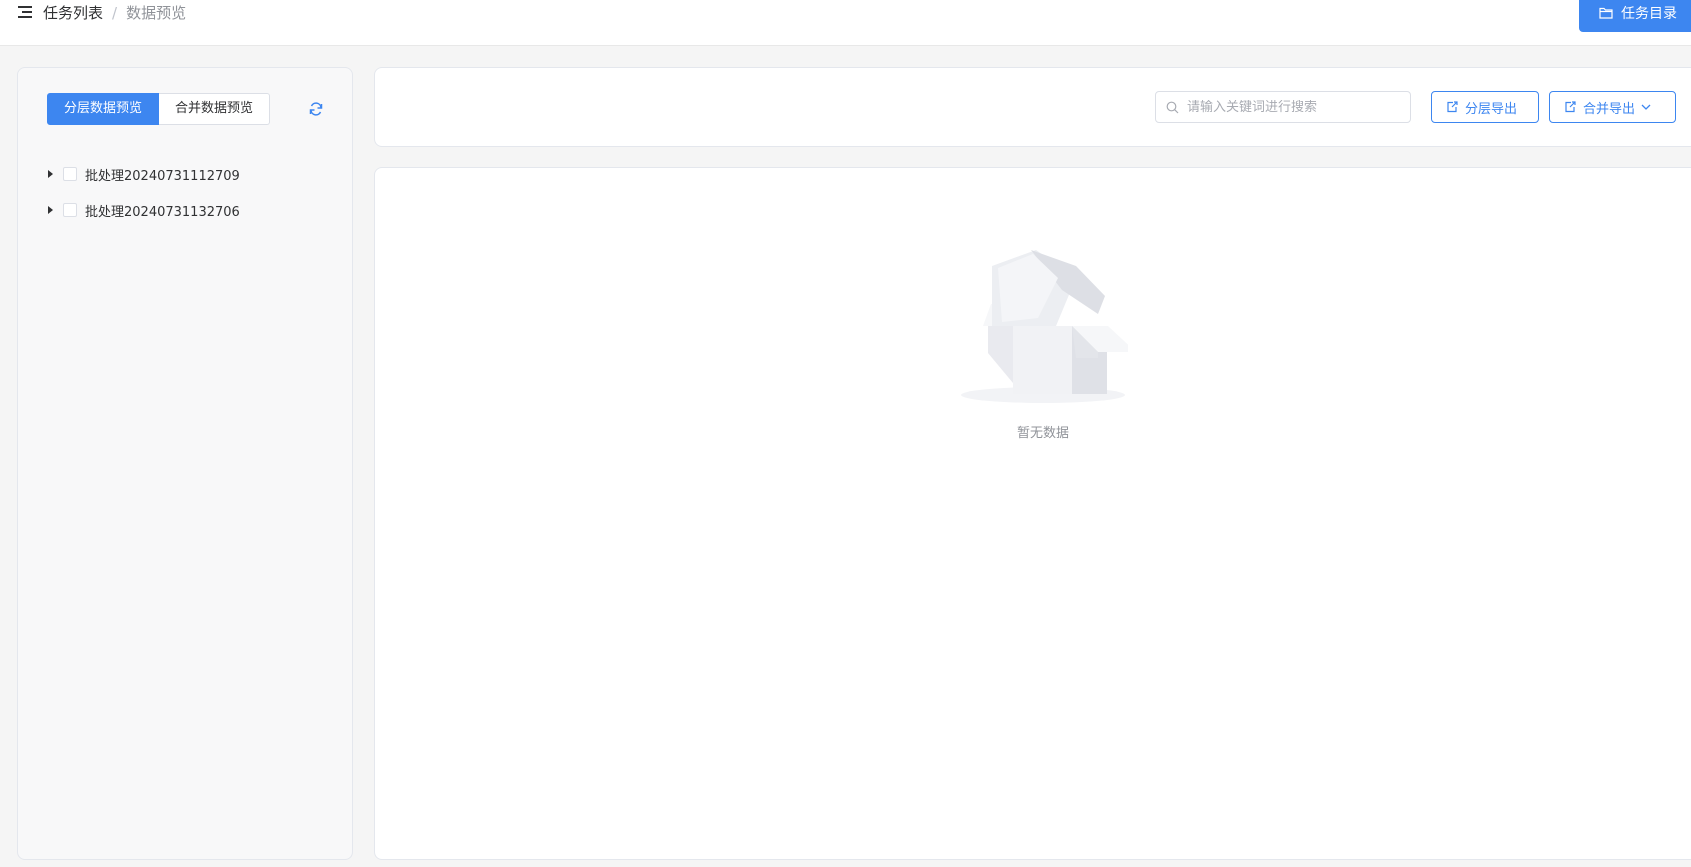  What do you see at coordinates (215, 109) in the screenshot?
I see `tab-merged-preview: 合并数据预览` at bounding box center [215, 109].